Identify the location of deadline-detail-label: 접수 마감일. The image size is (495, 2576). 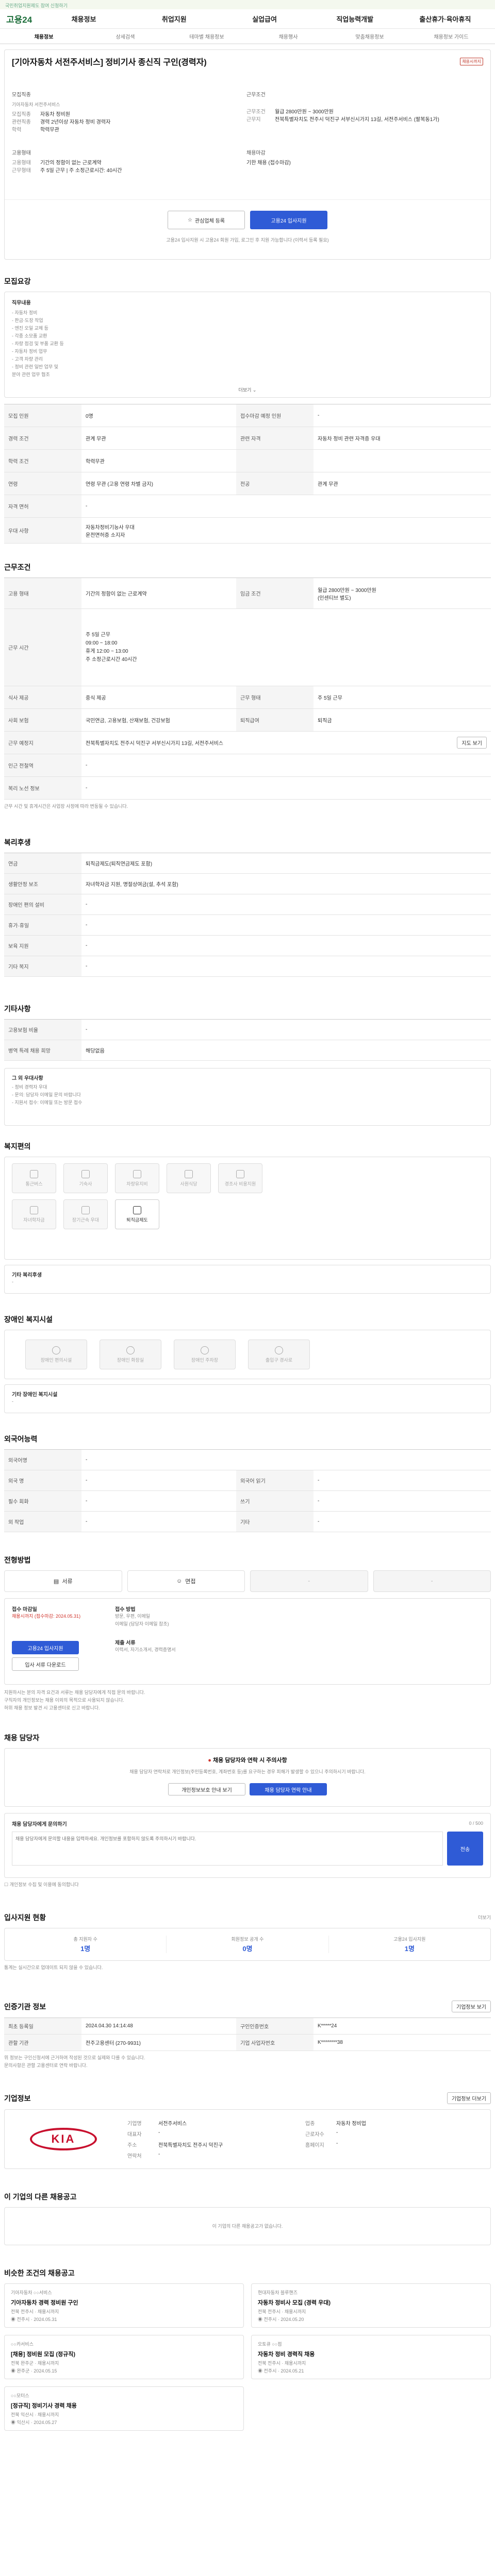
(24, 1610).